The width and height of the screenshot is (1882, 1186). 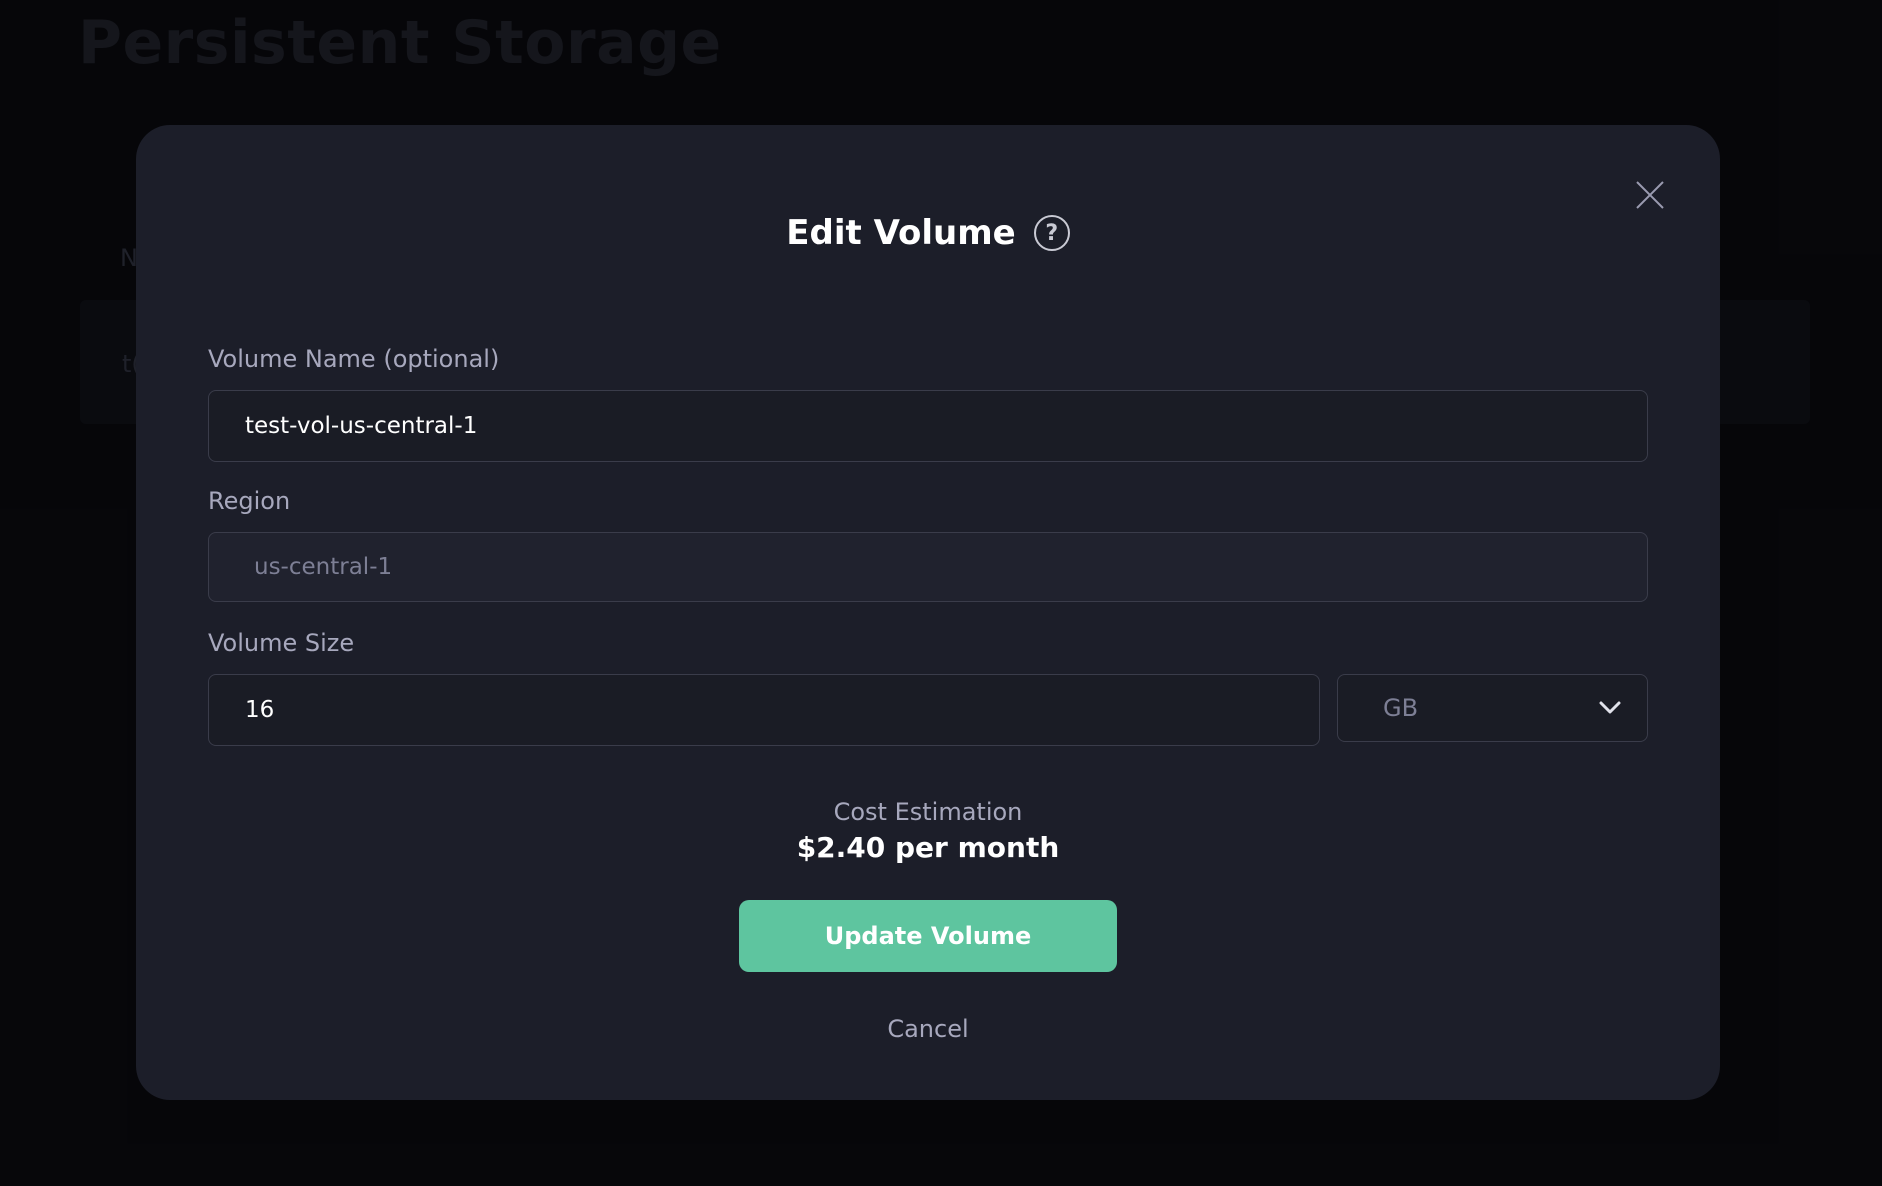 What do you see at coordinates (928, 847) in the screenshot?
I see `cost-estimation-value: $2.40 per month` at bounding box center [928, 847].